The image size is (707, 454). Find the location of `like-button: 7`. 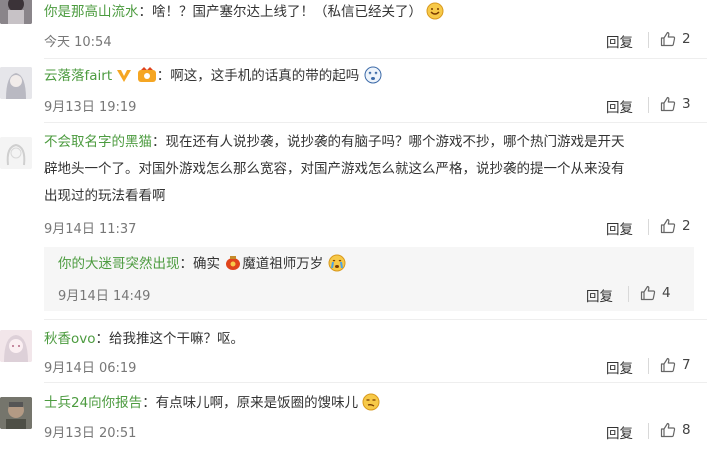

like-button: 7 is located at coordinates (675, 365).